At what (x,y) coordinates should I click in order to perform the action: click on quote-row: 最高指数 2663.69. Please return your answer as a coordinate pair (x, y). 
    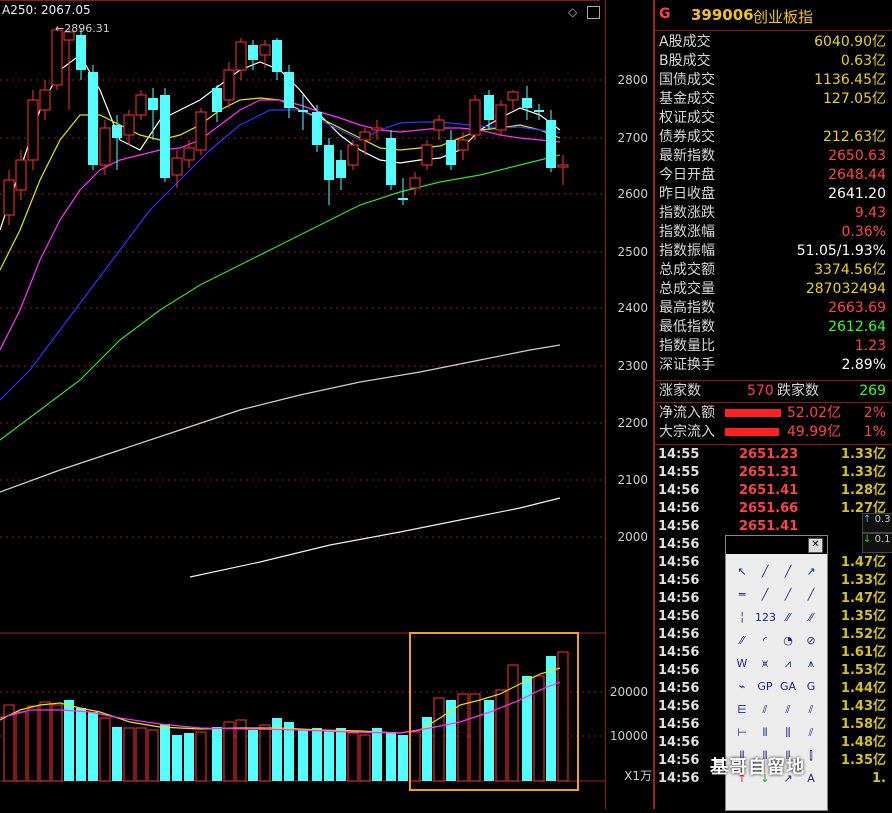
    Looking at the image, I should click on (771, 308).